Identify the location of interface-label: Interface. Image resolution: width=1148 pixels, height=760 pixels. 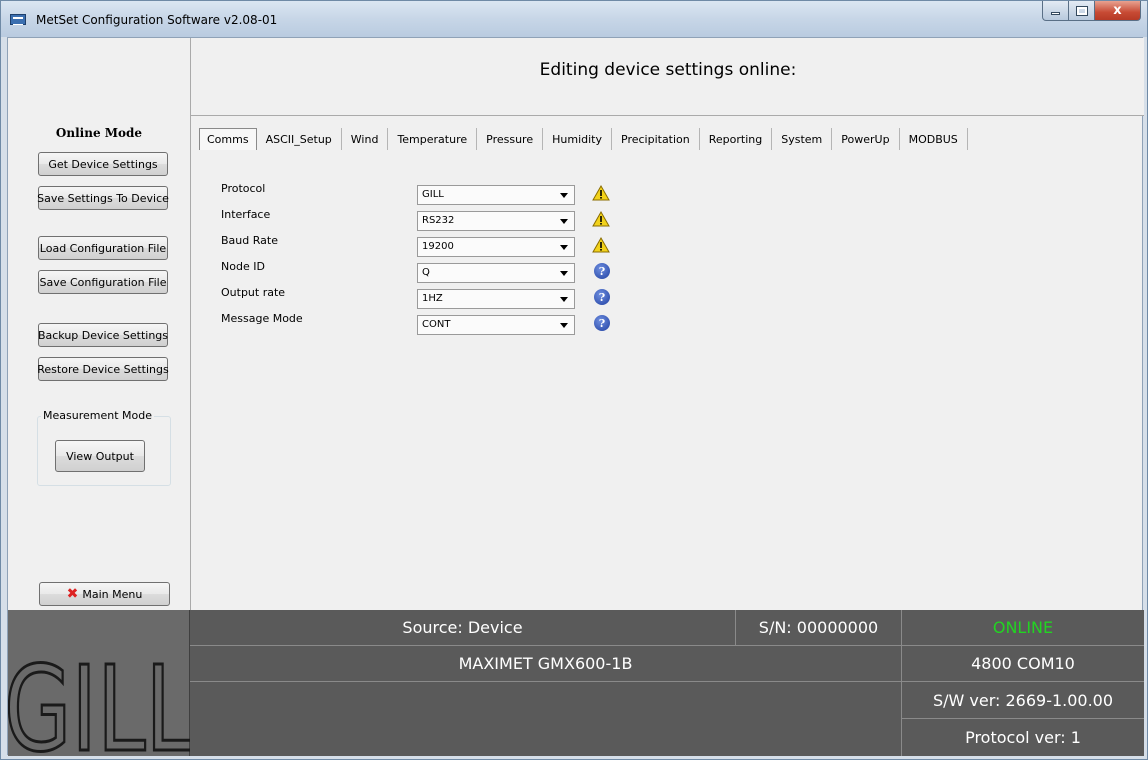
(246, 214).